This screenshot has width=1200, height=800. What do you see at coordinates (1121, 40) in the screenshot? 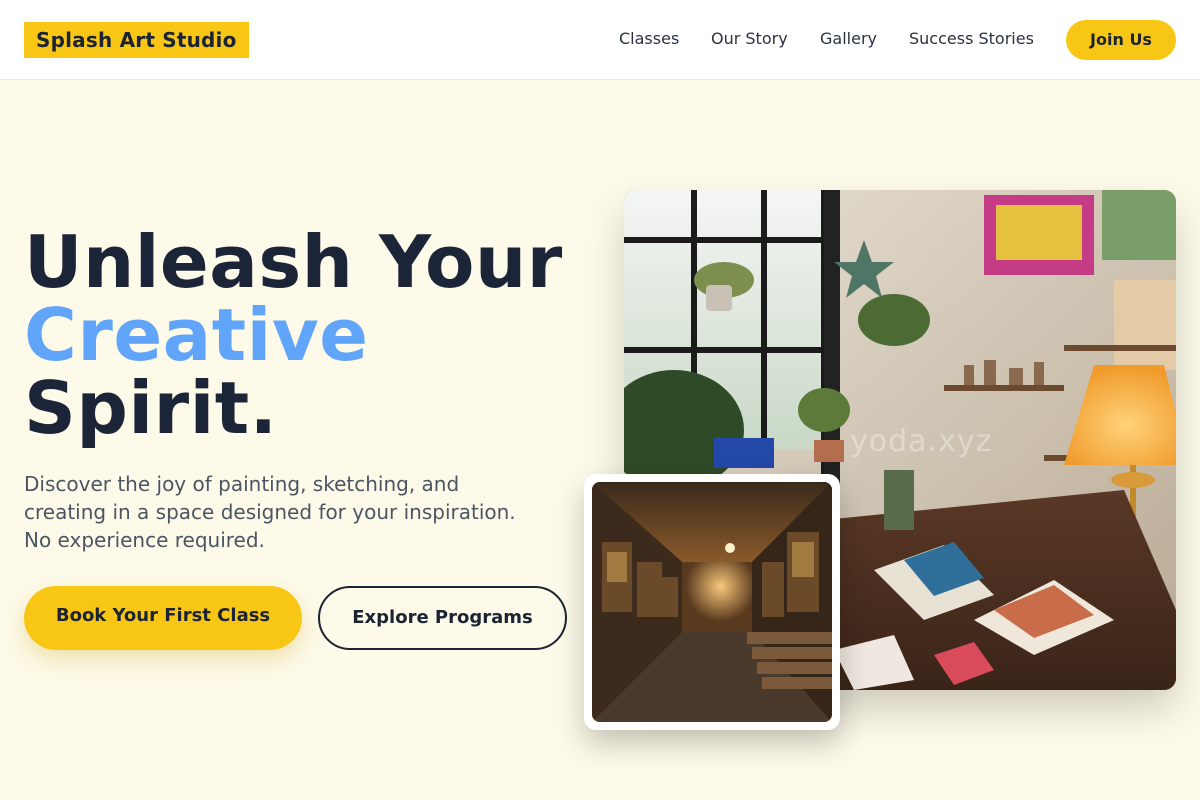
I see `join-us-button: Join Us` at bounding box center [1121, 40].